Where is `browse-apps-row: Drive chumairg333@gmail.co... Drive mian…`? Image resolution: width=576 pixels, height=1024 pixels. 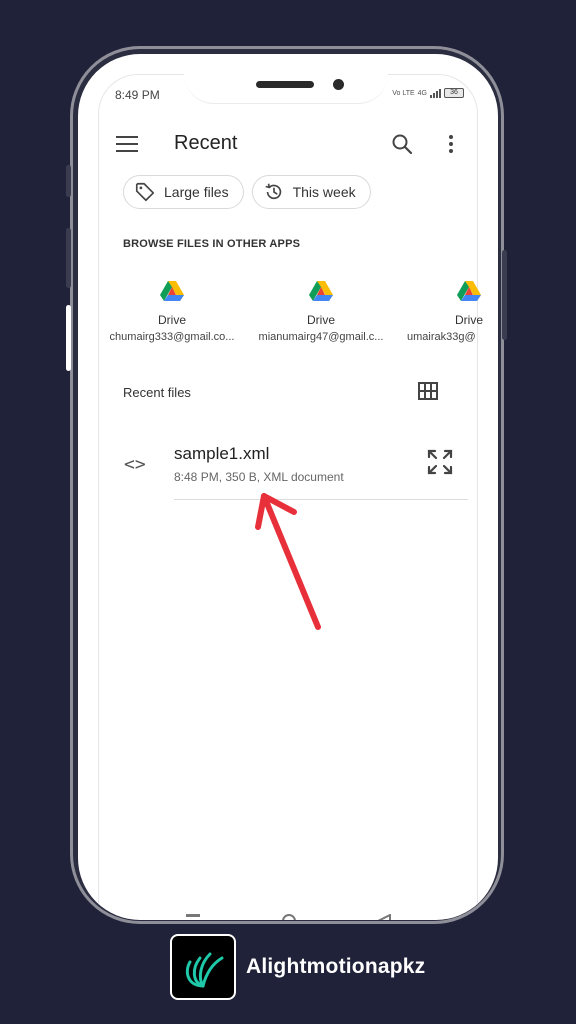
browse-apps-row: Drive chumairg333@gmail.co... Drive mian… is located at coordinates (288, 319).